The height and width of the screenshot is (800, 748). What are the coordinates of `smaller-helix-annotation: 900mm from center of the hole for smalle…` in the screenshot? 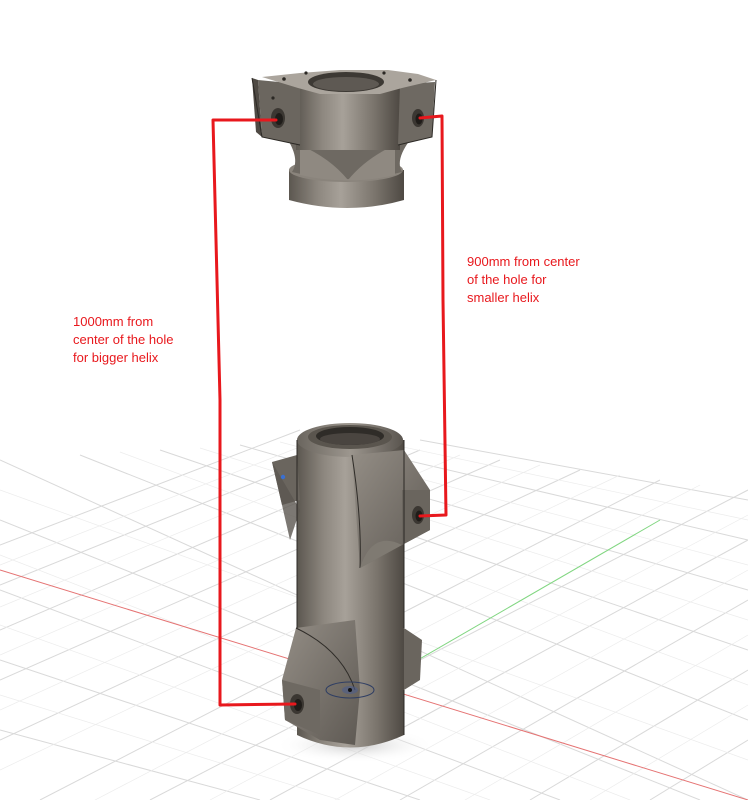 It's located at (523, 280).